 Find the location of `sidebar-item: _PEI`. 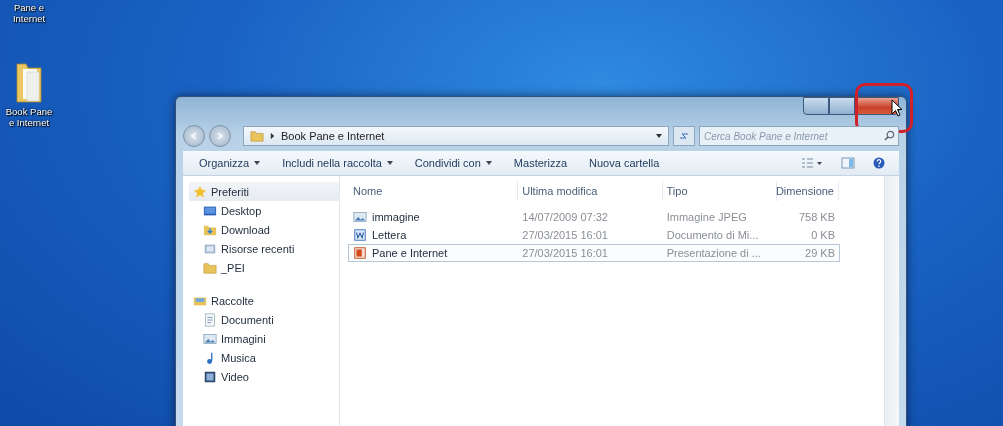

sidebar-item: _PEI is located at coordinates (264, 267).